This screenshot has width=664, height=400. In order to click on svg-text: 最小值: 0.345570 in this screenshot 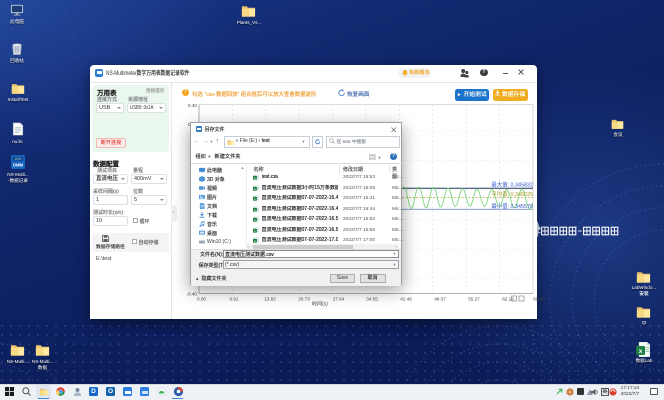, I will do `click(512, 206)`.